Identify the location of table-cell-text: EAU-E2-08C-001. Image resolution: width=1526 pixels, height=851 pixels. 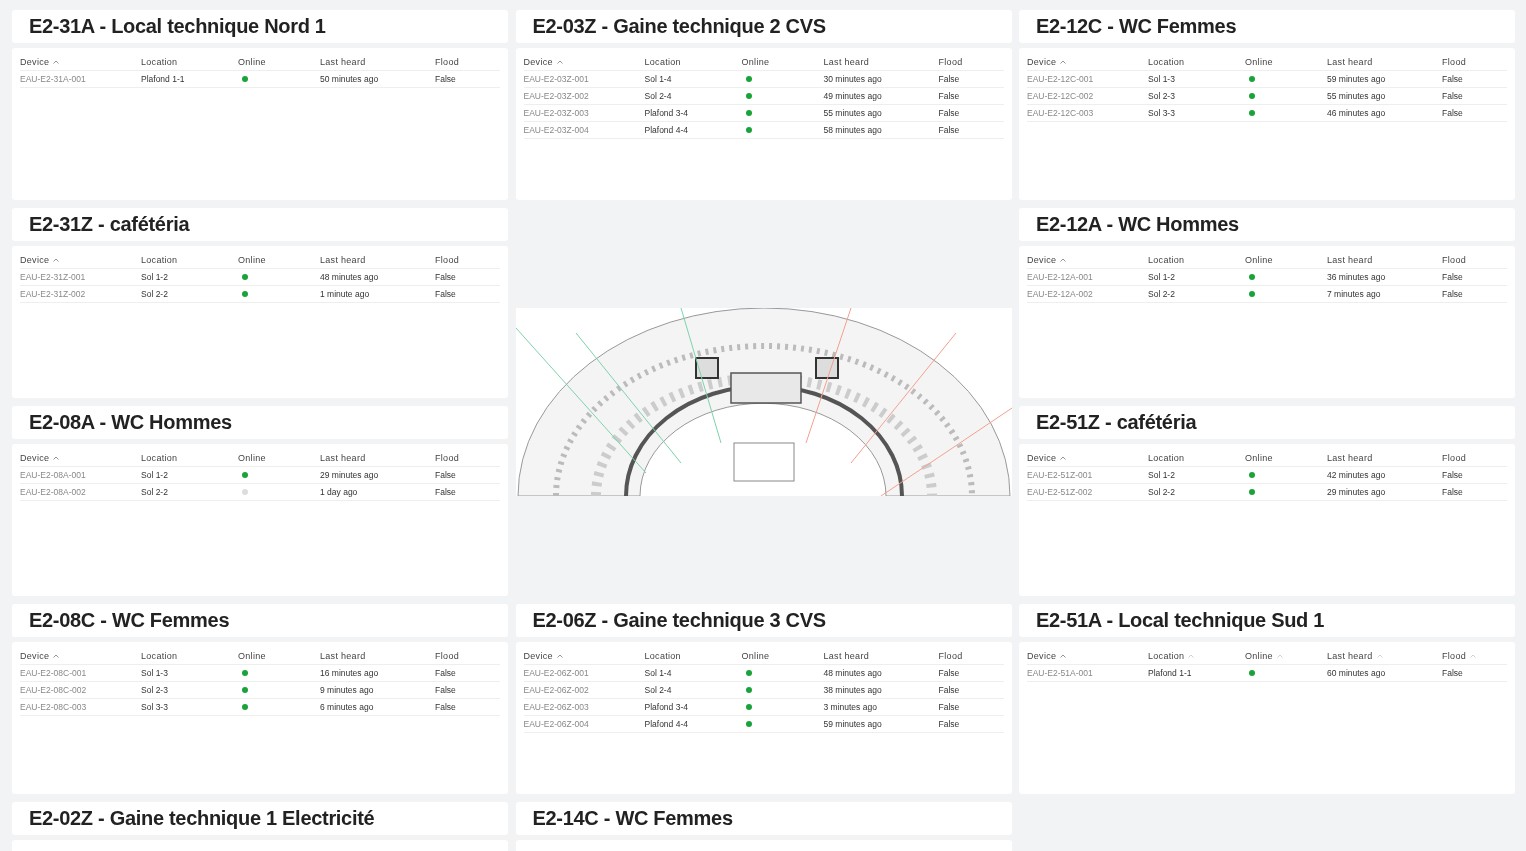
(54, 673).